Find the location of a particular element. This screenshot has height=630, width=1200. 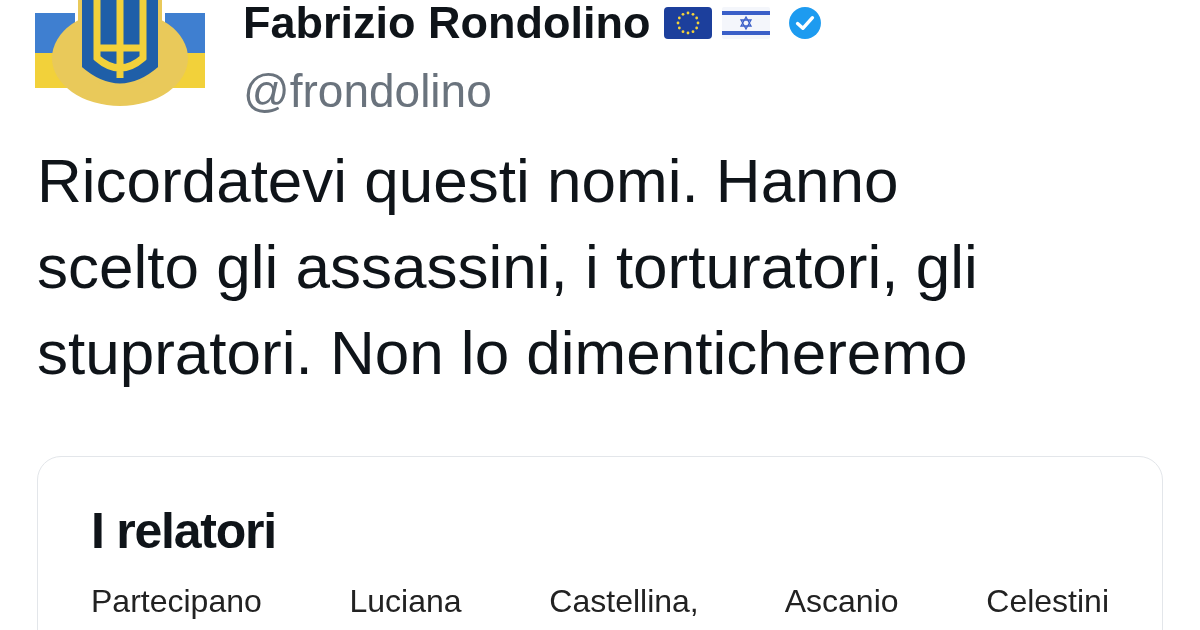

card-title: I relatori is located at coordinates (184, 531).